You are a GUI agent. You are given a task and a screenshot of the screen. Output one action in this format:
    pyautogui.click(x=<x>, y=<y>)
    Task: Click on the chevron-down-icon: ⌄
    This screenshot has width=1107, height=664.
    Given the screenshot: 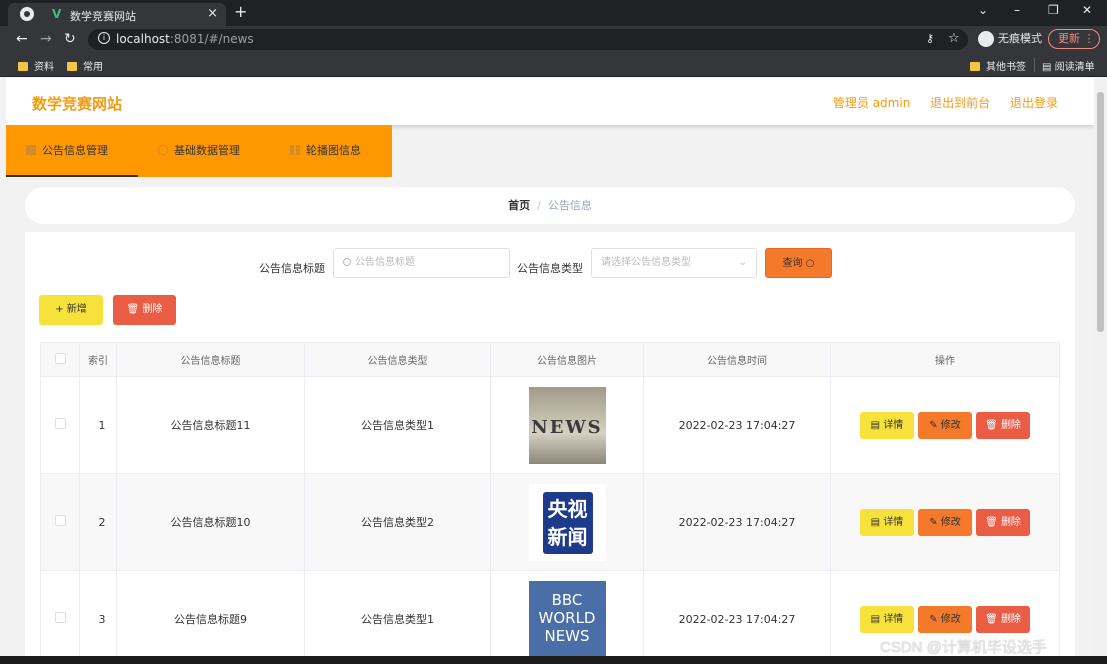 What is the action you would take?
    pyautogui.click(x=742, y=262)
    